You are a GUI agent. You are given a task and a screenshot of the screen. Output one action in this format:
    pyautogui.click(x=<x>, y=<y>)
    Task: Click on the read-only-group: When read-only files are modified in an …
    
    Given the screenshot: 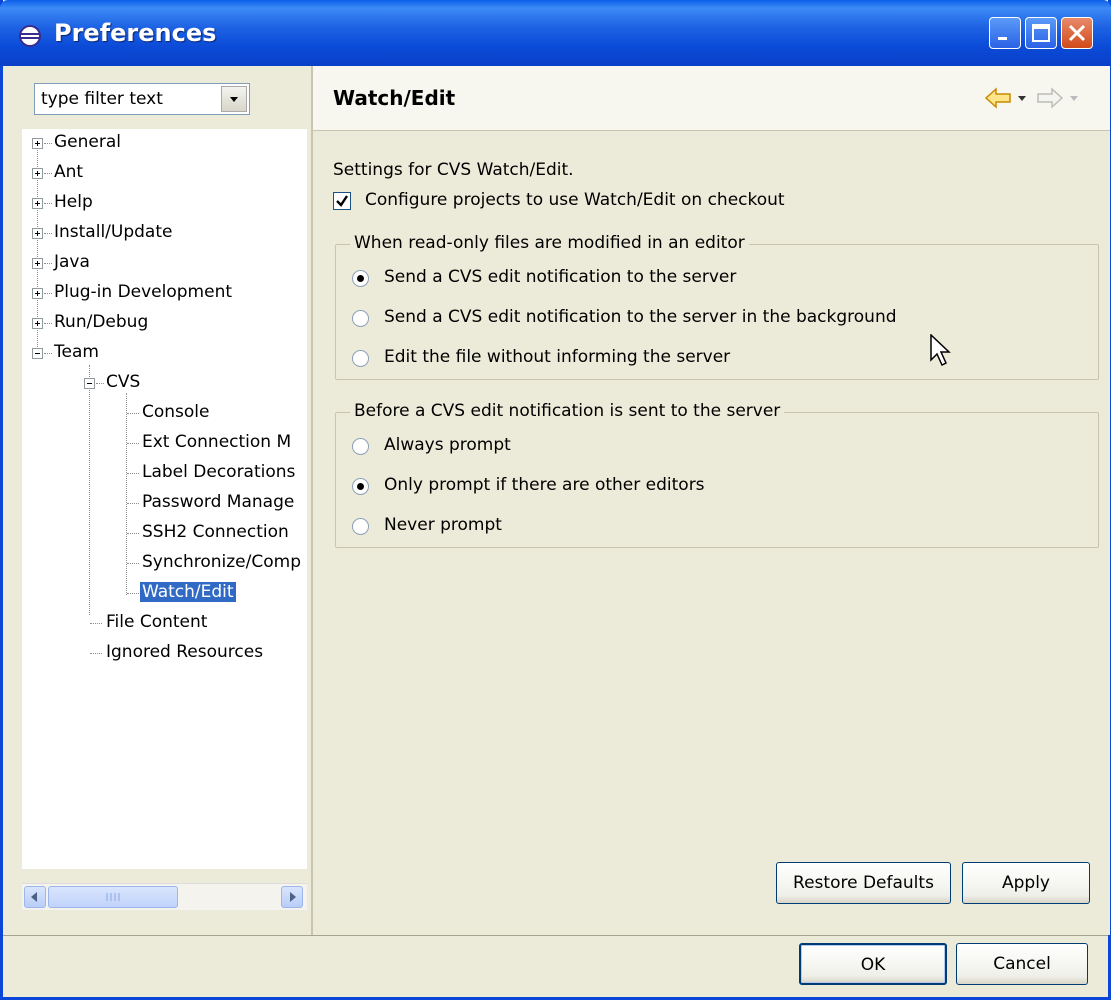 What is the action you would take?
    pyautogui.click(x=717, y=306)
    